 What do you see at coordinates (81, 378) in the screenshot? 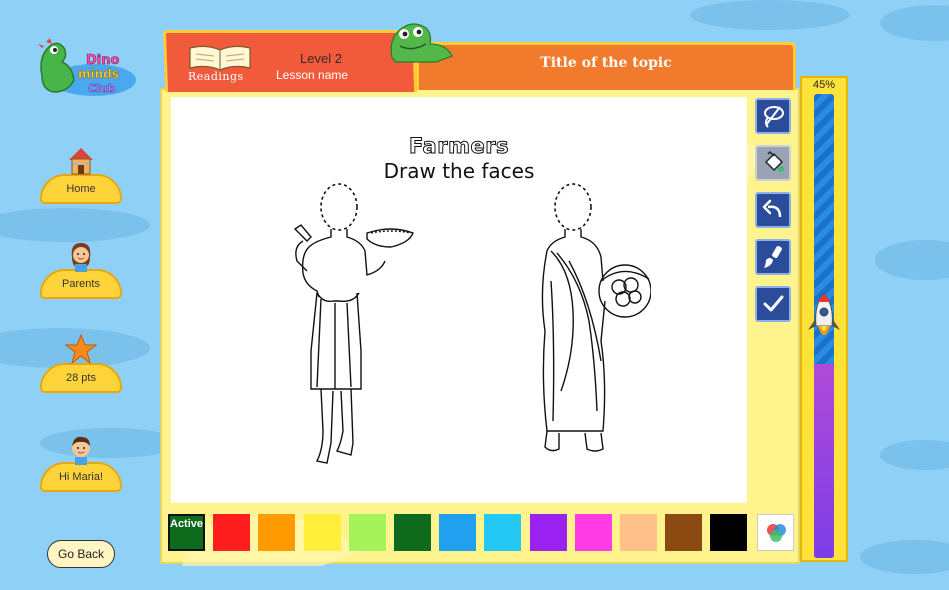
I see `sidebar-item-label: 28 pts` at bounding box center [81, 378].